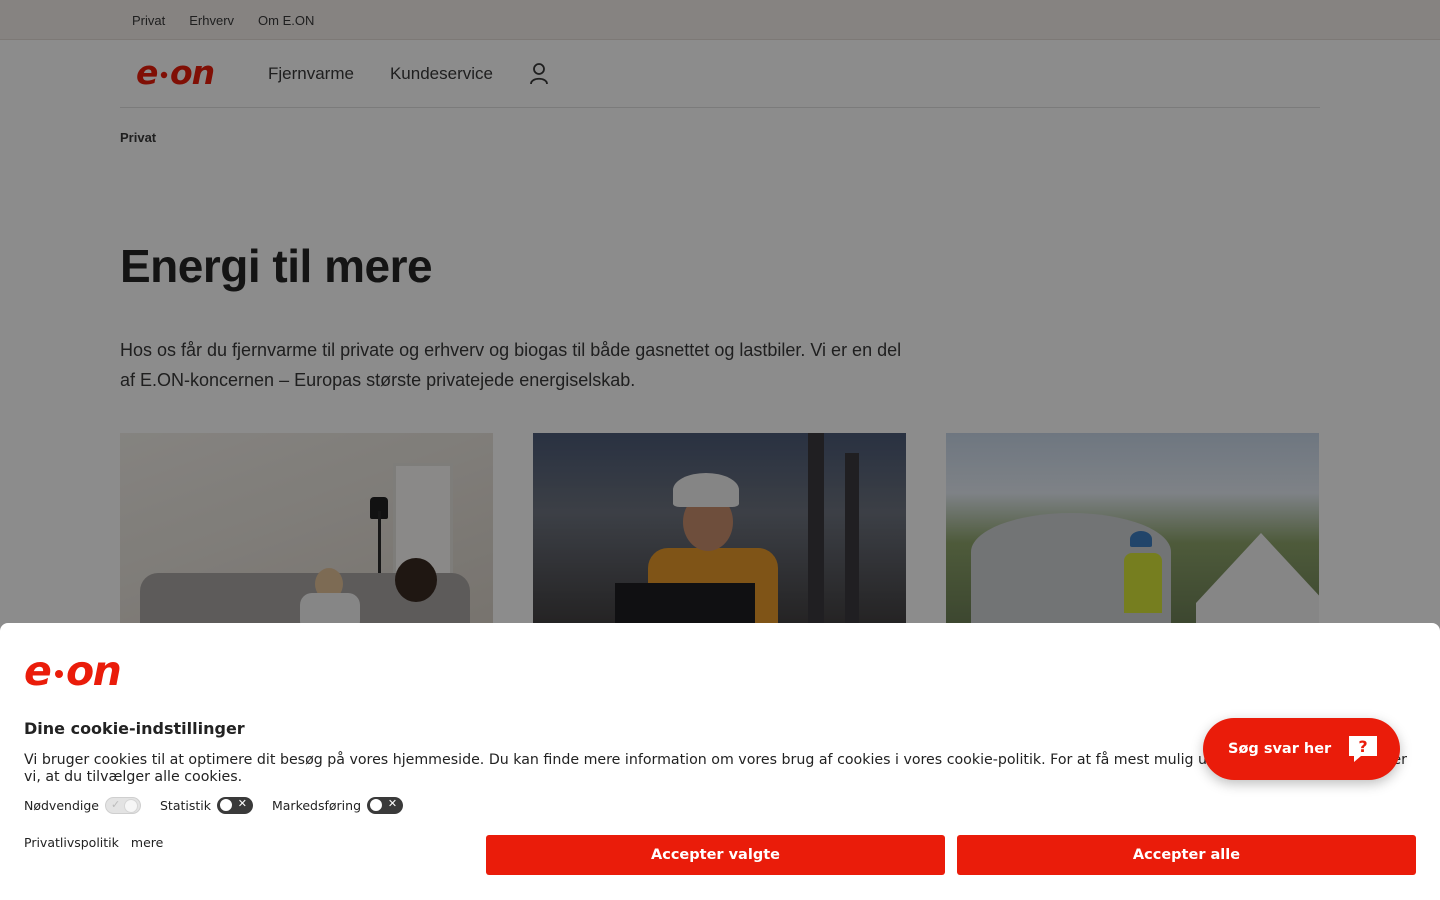  I want to click on check-icon: ✓, so click(115, 804).